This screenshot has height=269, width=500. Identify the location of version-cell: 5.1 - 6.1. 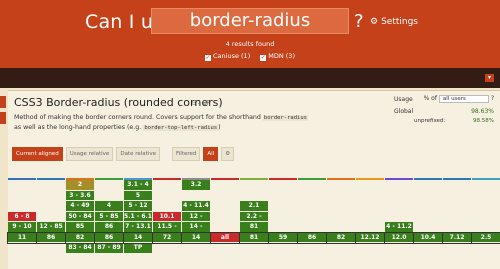
(138, 216).